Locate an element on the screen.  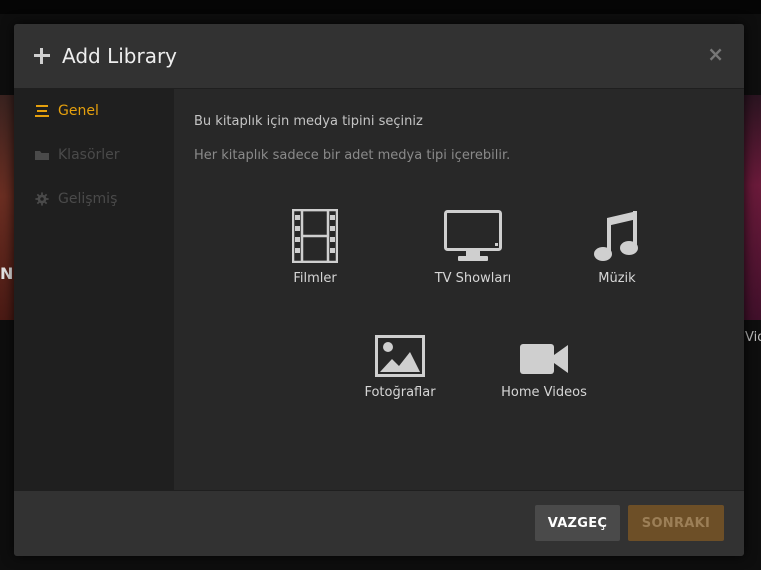
close-icon: × is located at coordinates (715, 54).